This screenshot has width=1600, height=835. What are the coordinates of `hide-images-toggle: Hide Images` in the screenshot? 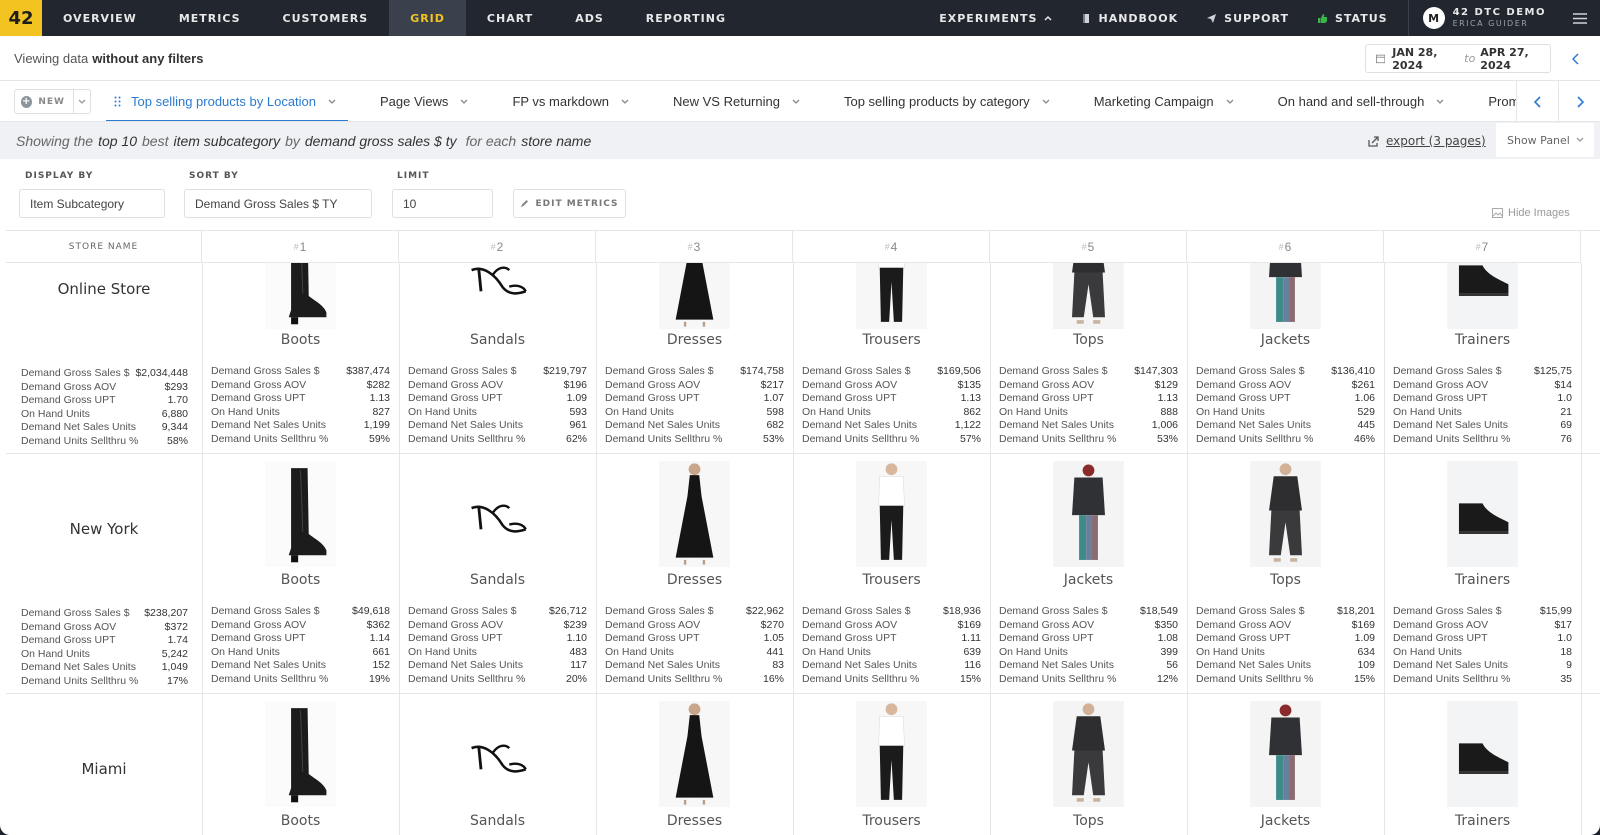 It's located at (1531, 213).